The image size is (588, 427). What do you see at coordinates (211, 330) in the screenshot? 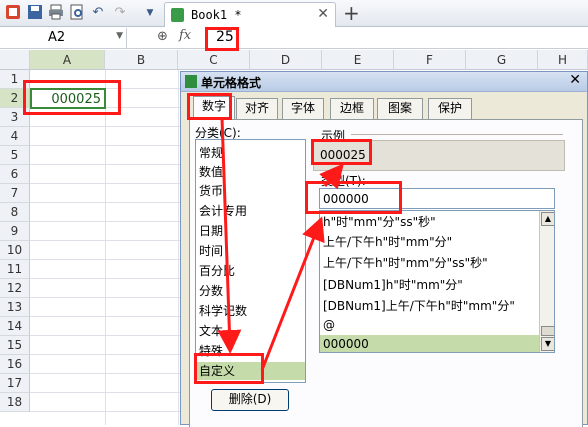
I see `list-item: 文本` at bounding box center [211, 330].